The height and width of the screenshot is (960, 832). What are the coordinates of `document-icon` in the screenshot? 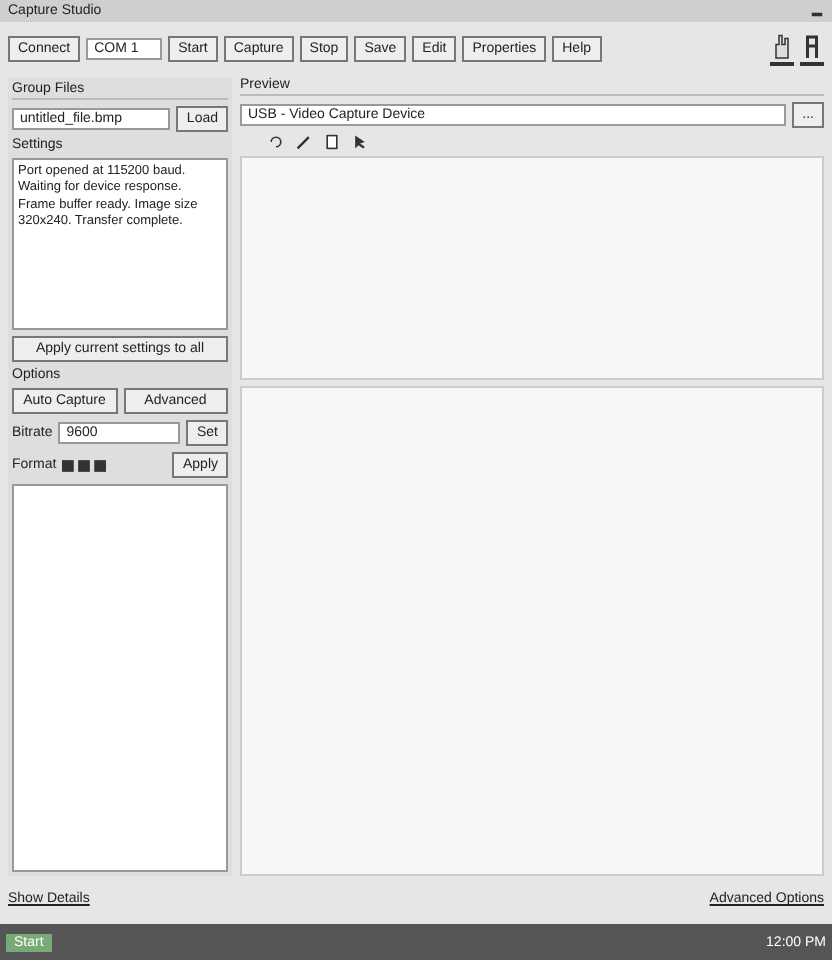 It's located at (332, 142).